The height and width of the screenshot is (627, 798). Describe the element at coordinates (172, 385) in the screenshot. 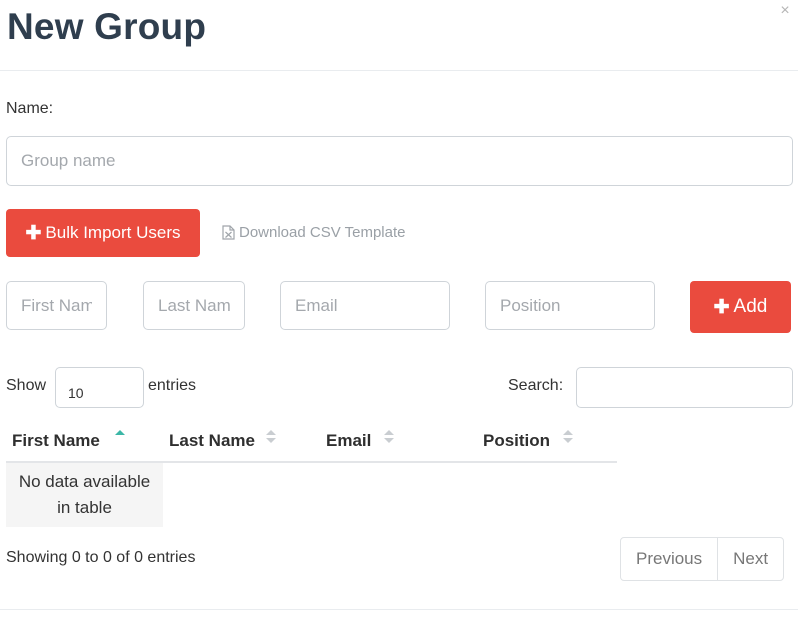

I see `entries-label: entries` at that location.